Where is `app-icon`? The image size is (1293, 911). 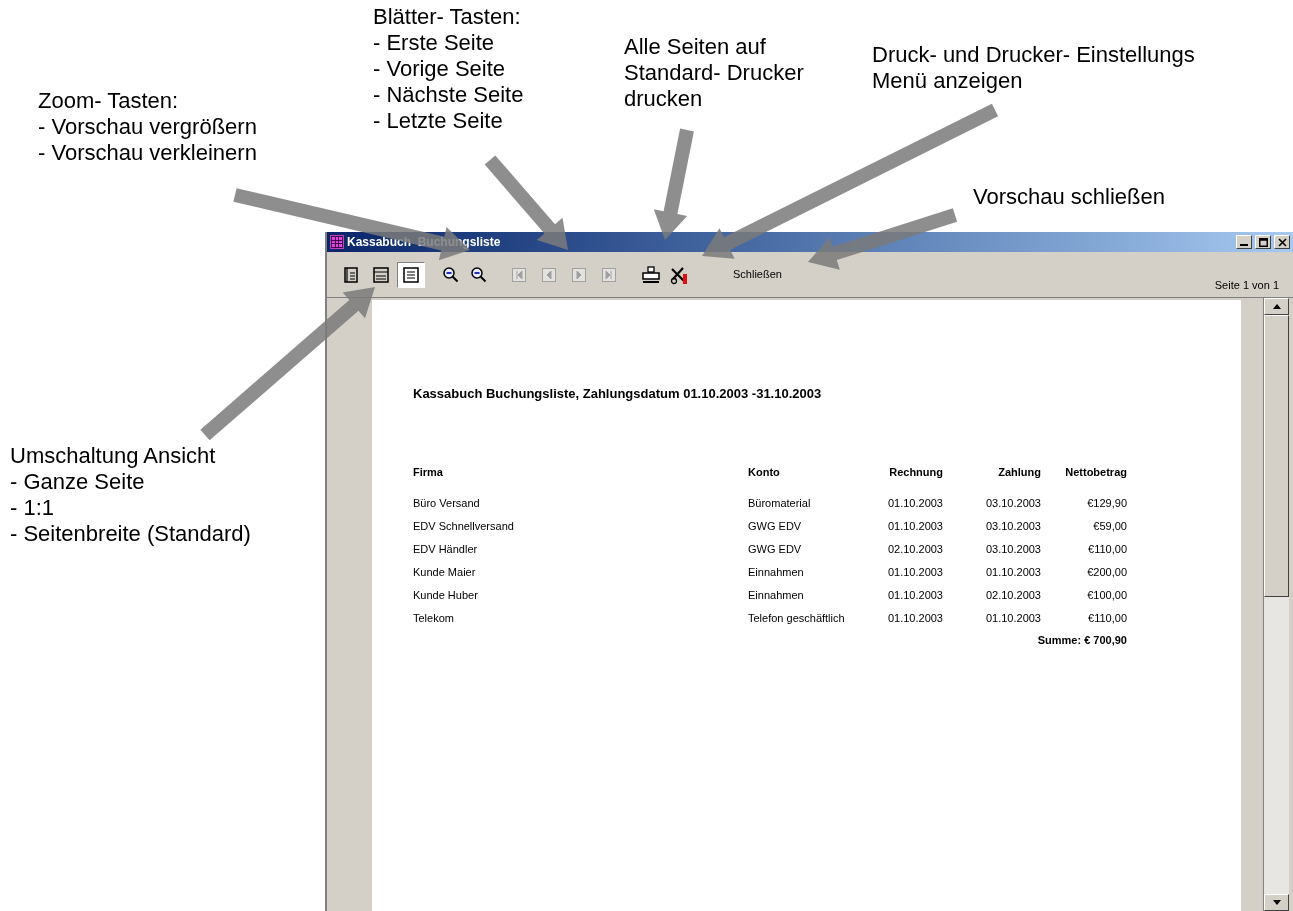
app-icon is located at coordinates (337, 242).